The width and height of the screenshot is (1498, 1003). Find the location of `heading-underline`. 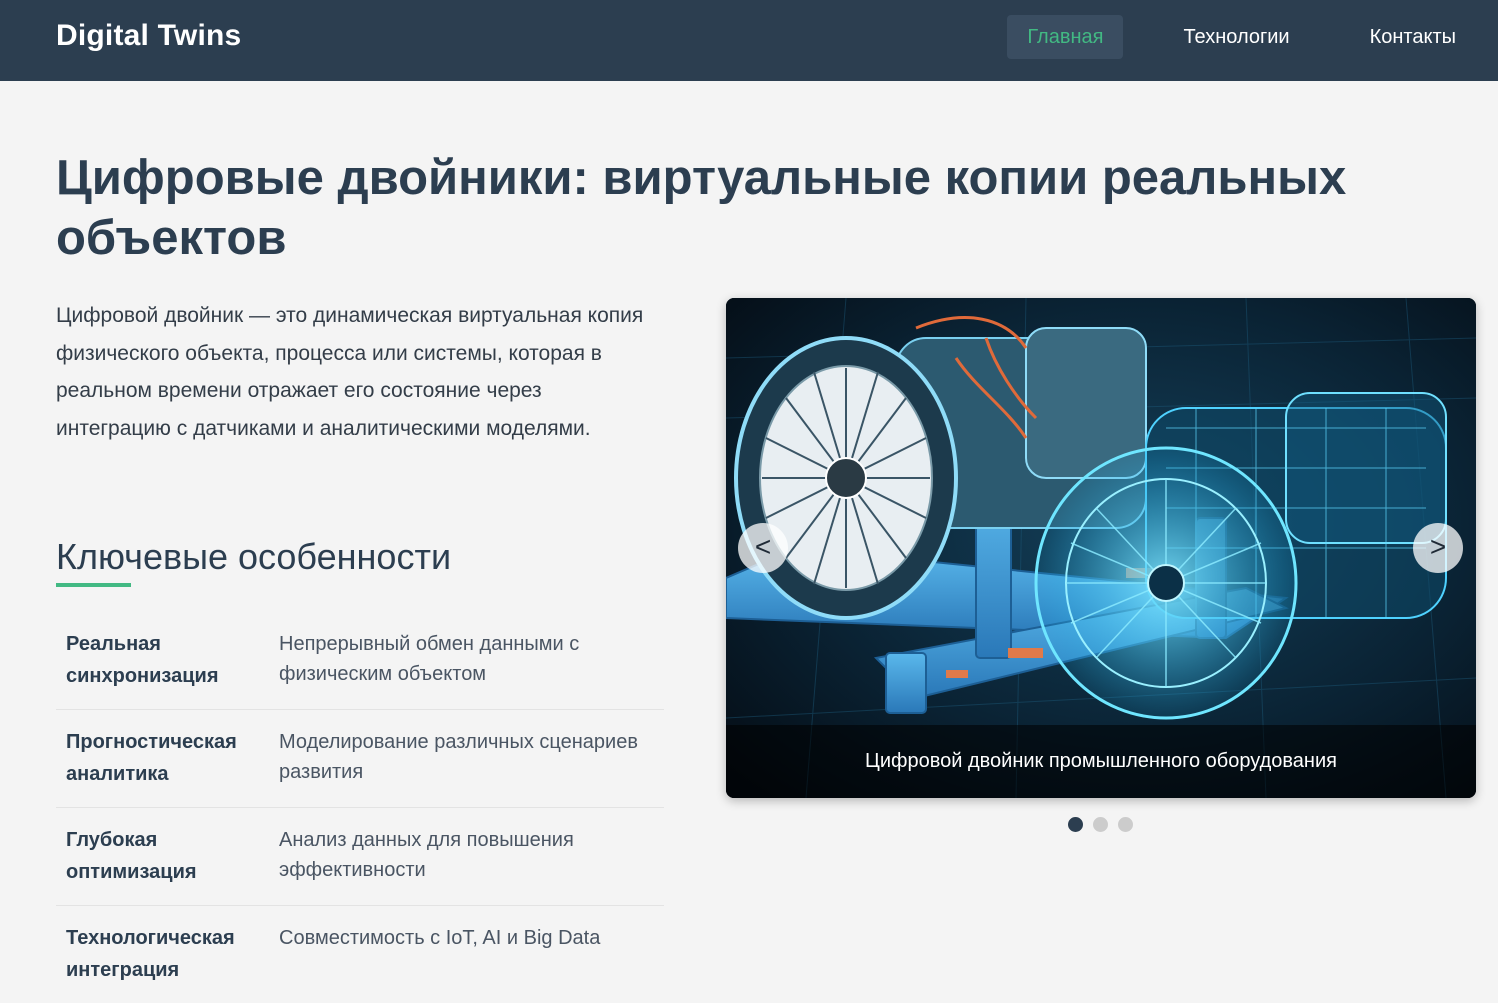

heading-underline is located at coordinates (93, 585).